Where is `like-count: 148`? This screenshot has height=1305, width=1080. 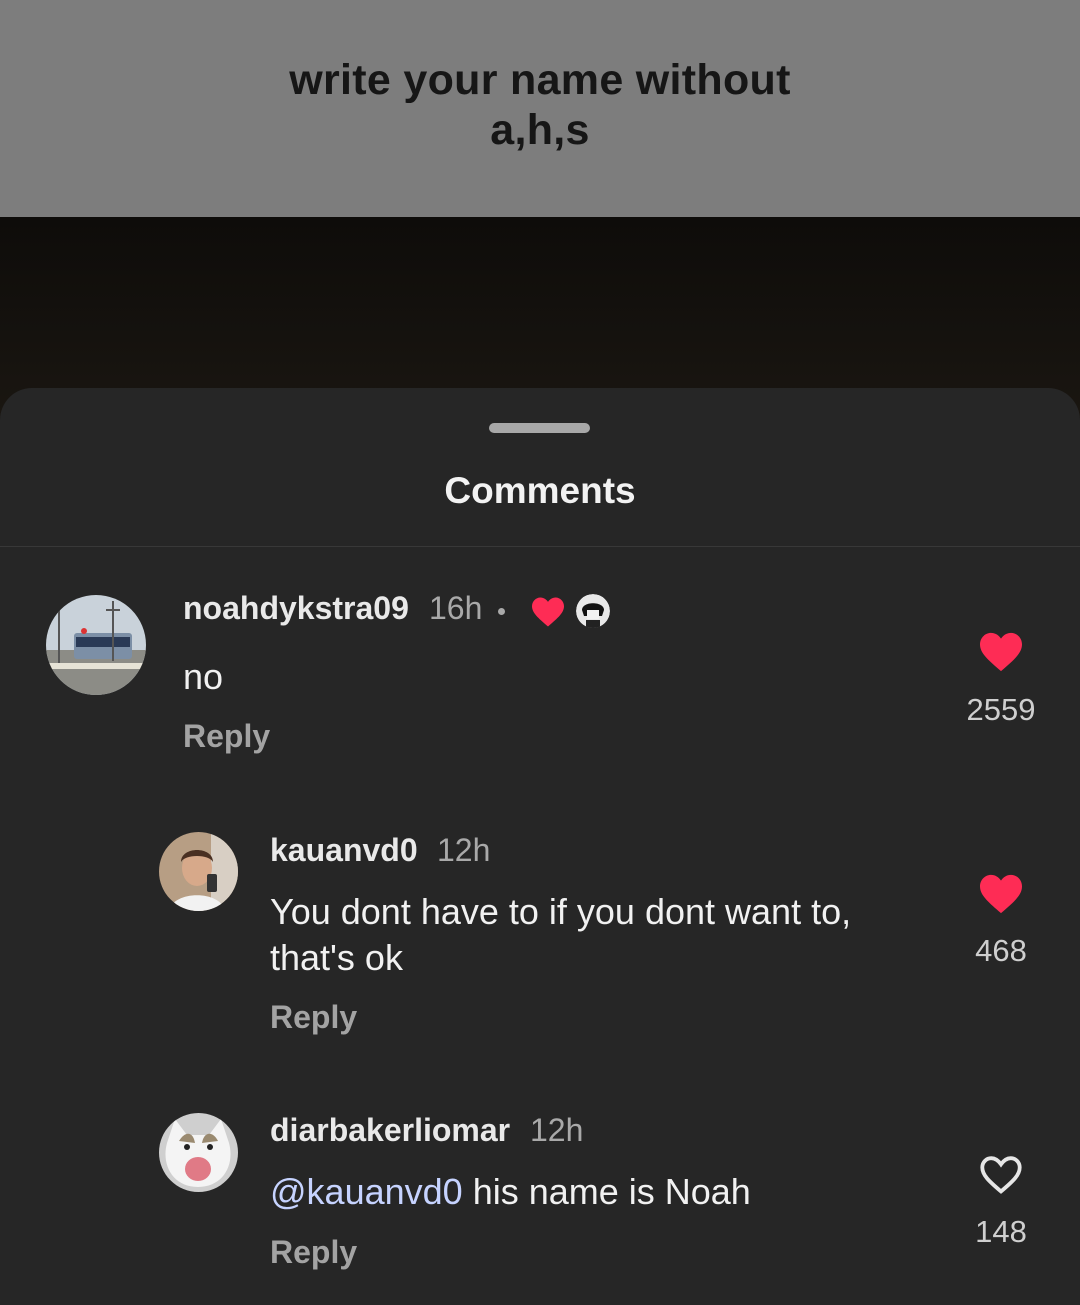
like-count: 148 is located at coordinates (1001, 1231).